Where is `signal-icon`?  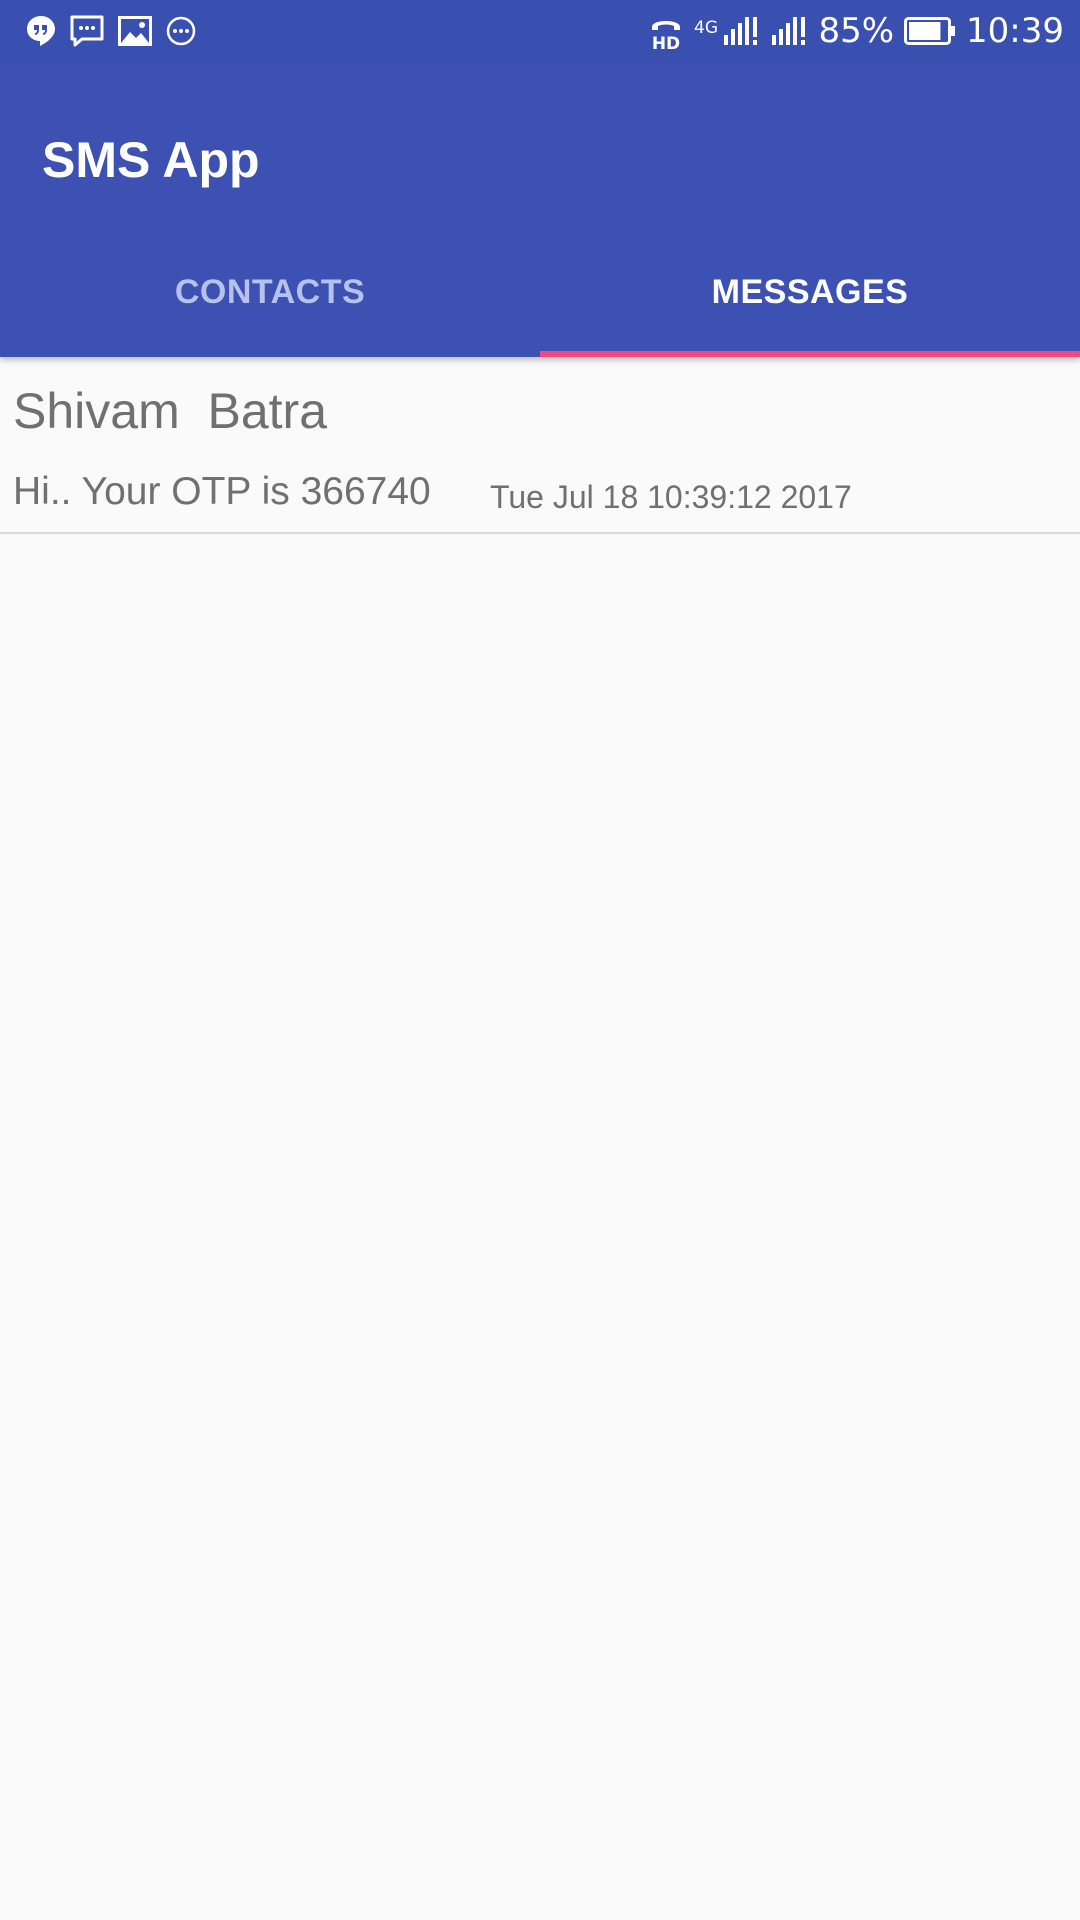
signal-icon is located at coordinates (789, 31).